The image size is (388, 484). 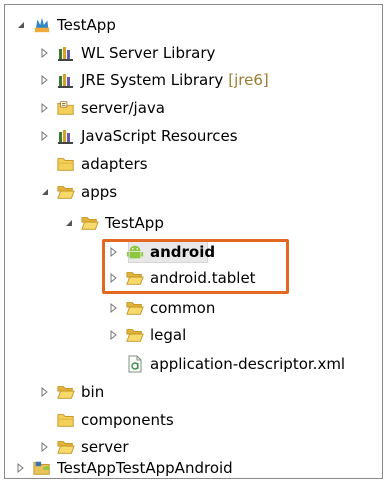 I want to click on tree-item-apps-testapp: TestApp, so click(x=113, y=223).